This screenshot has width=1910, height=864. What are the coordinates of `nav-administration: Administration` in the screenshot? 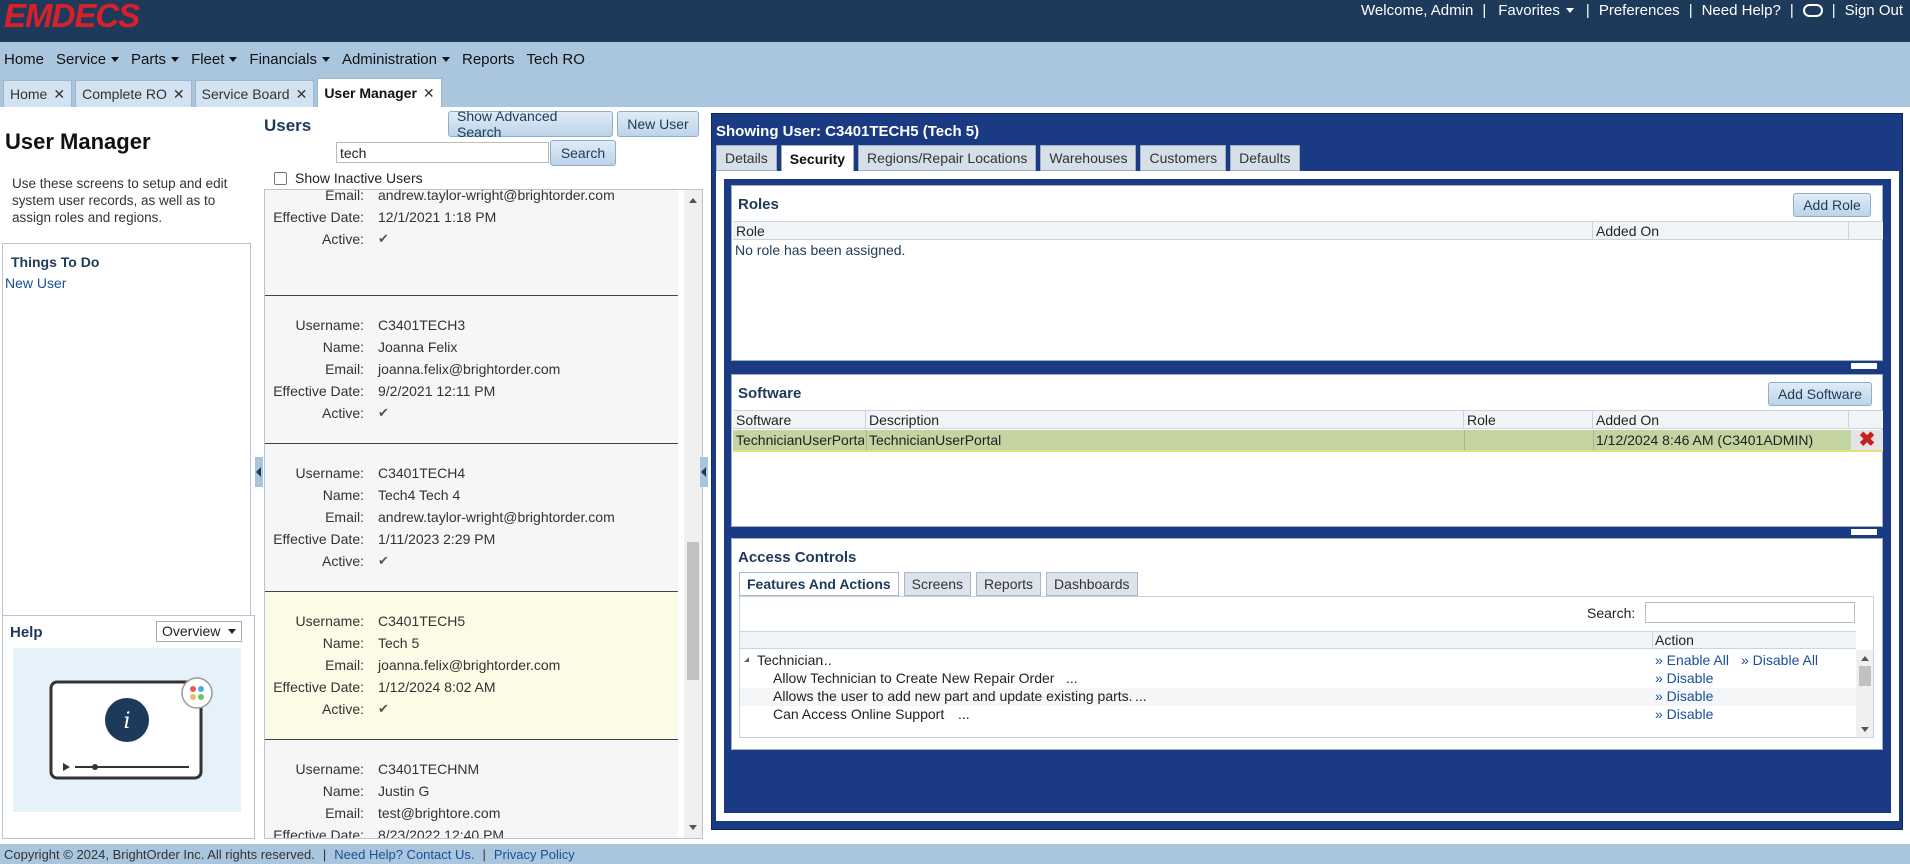 It's located at (396, 59).